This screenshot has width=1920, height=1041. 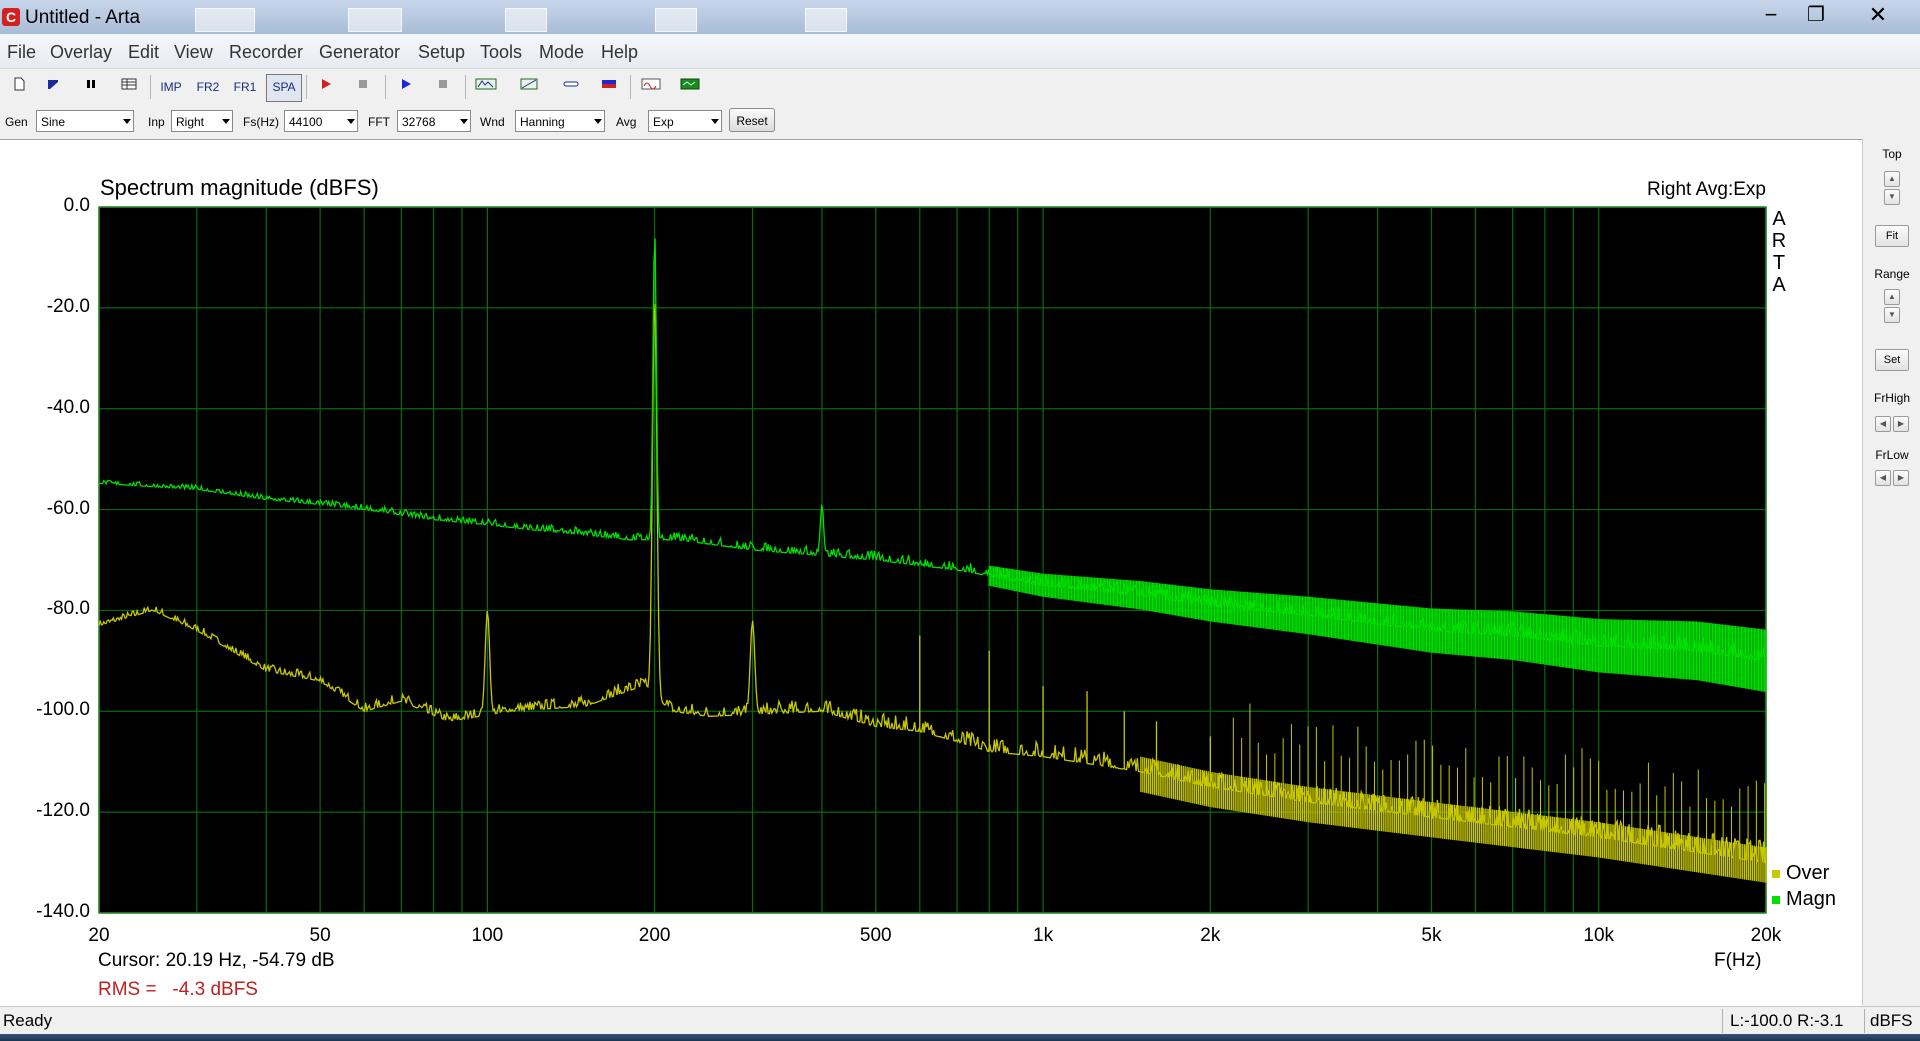 I want to click on arta-brand: A R T A, so click(x=1779, y=252).